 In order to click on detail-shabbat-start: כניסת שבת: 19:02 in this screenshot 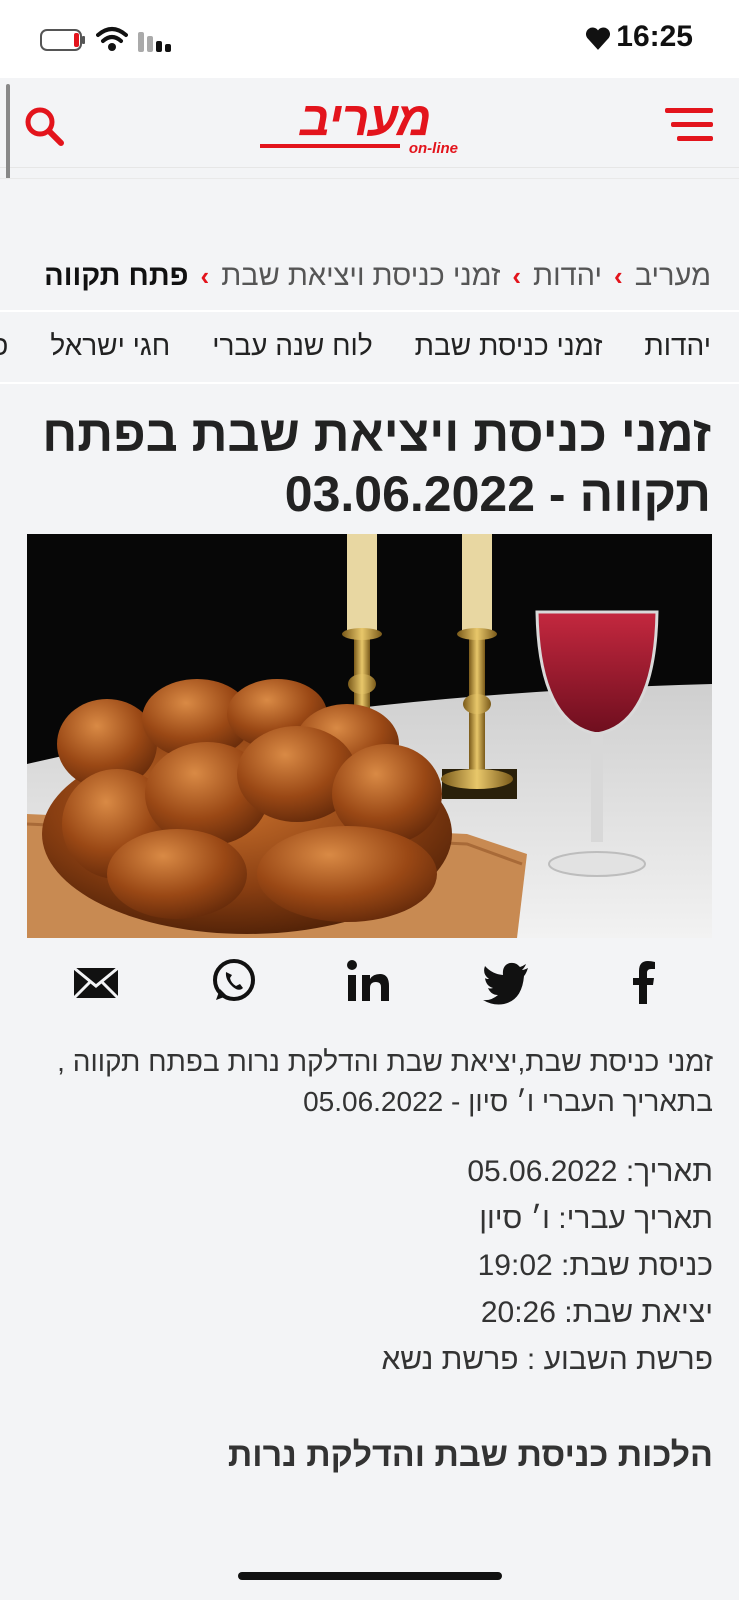, I will do `click(368, 1265)`.